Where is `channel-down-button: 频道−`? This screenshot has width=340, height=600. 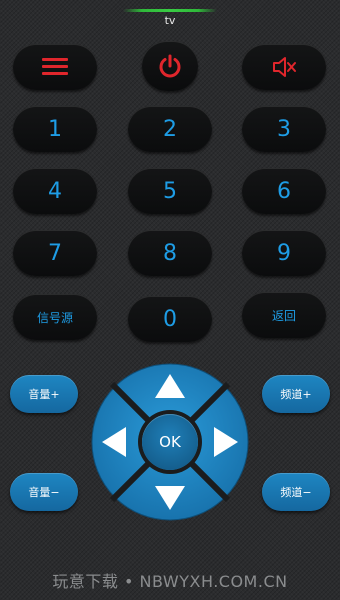
channel-down-button: 频道− is located at coordinates (296, 492).